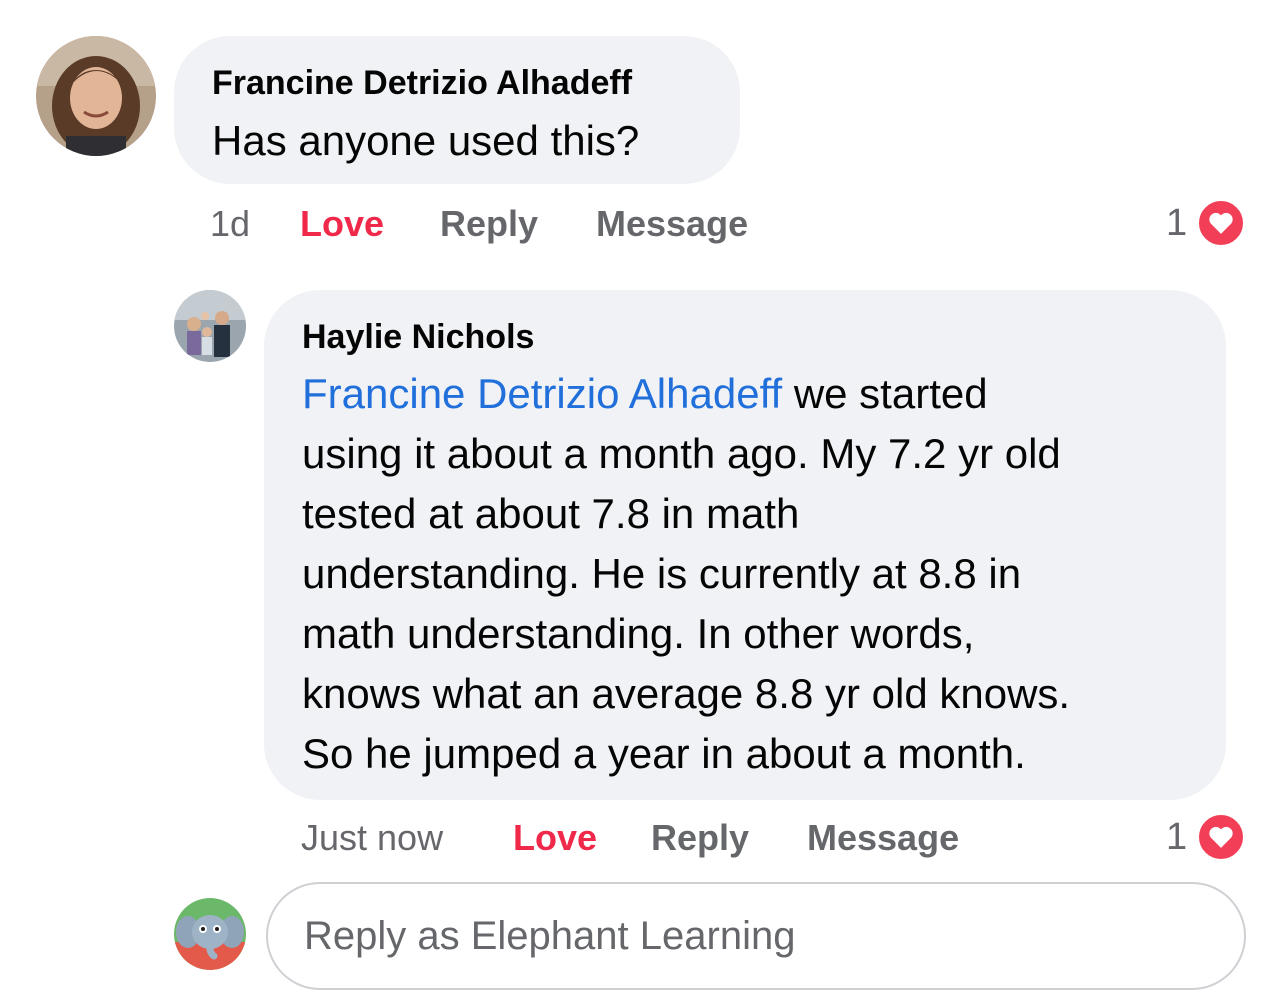 This screenshot has height=1004, width=1283. What do you see at coordinates (551, 513) in the screenshot?
I see `comment-line: tested at about 7.8 in math` at bounding box center [551, 513].